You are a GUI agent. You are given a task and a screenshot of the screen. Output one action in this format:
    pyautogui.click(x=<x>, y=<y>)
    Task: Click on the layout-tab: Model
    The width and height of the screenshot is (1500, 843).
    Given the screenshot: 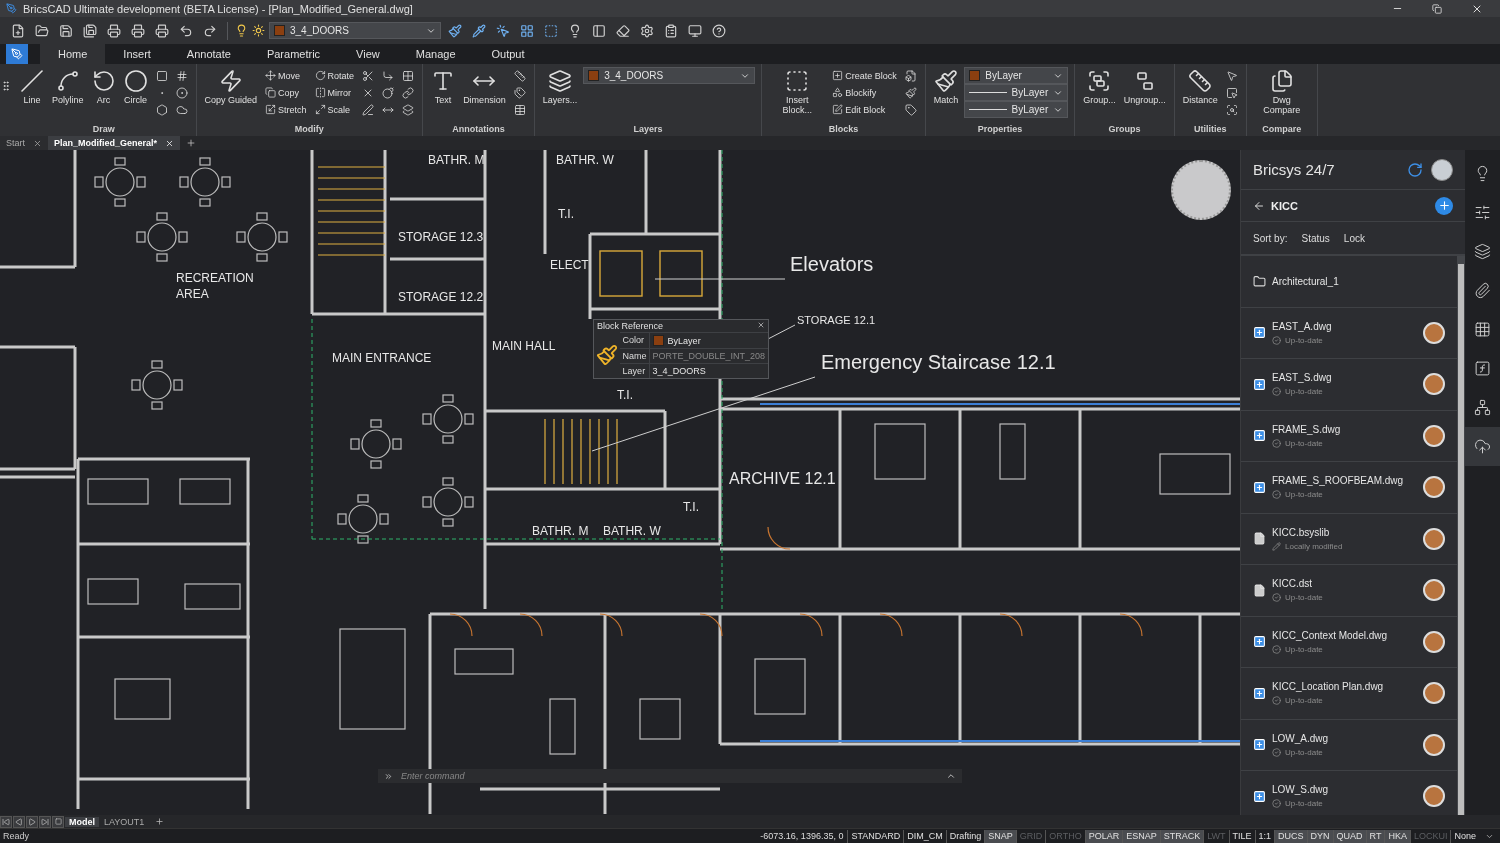 What is the action you would take?
    pyautogui.click(x=82, y=821)
    